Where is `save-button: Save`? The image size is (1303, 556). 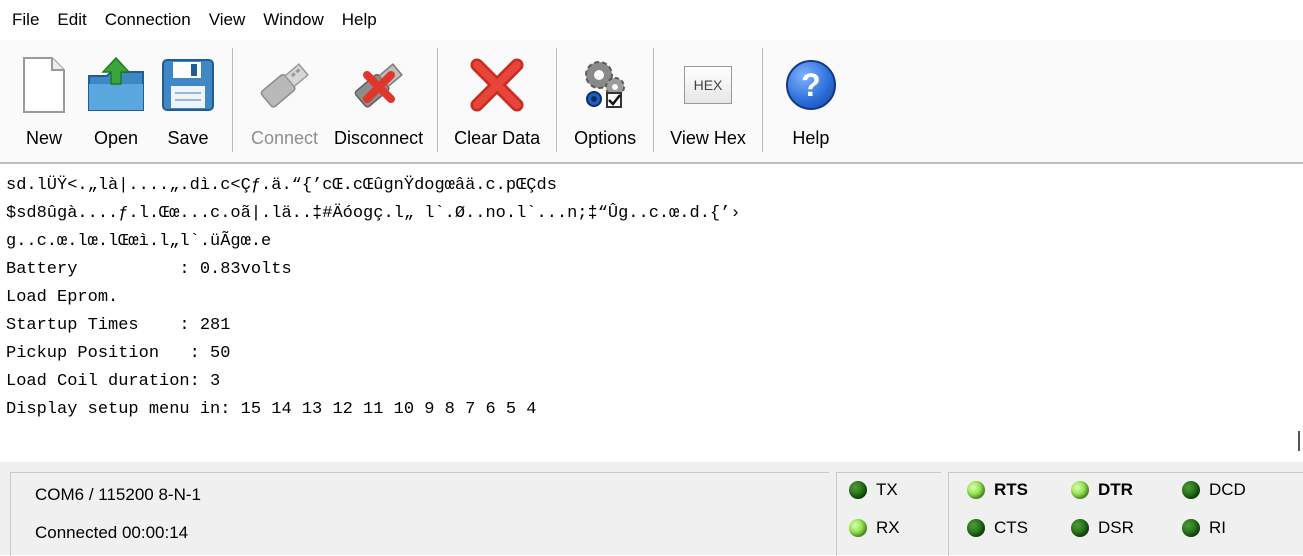
save-button: Save is located at coordinates (188, 99).